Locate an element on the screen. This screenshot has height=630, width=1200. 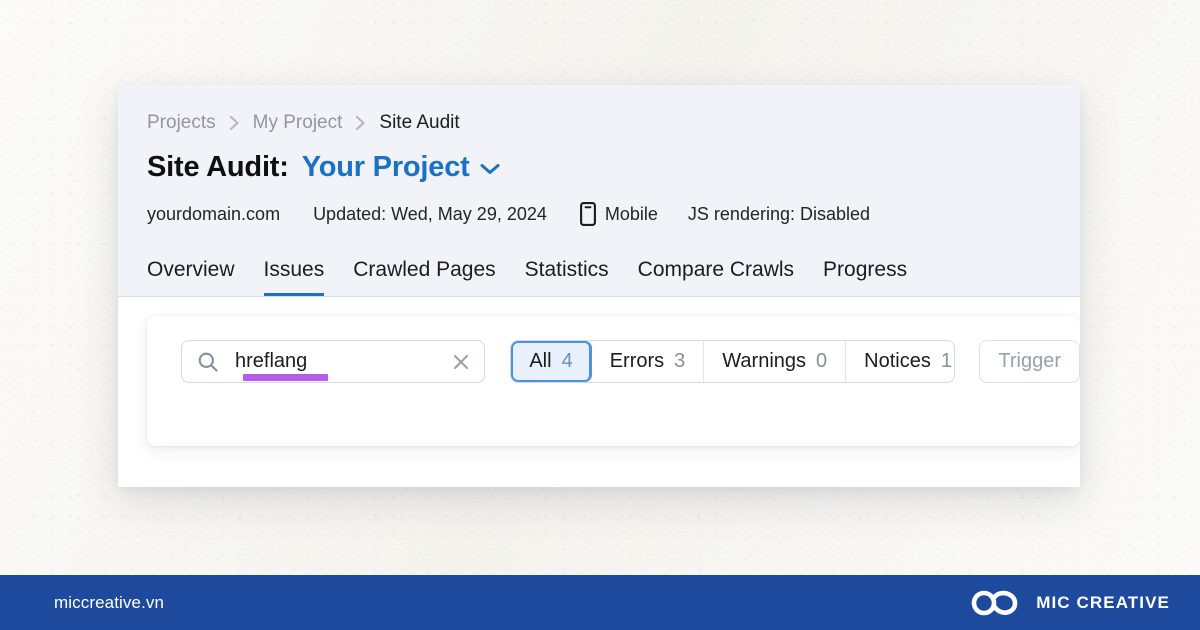
tab-compare-crawls: Compare Crawls is located at coordinates (716, 277).